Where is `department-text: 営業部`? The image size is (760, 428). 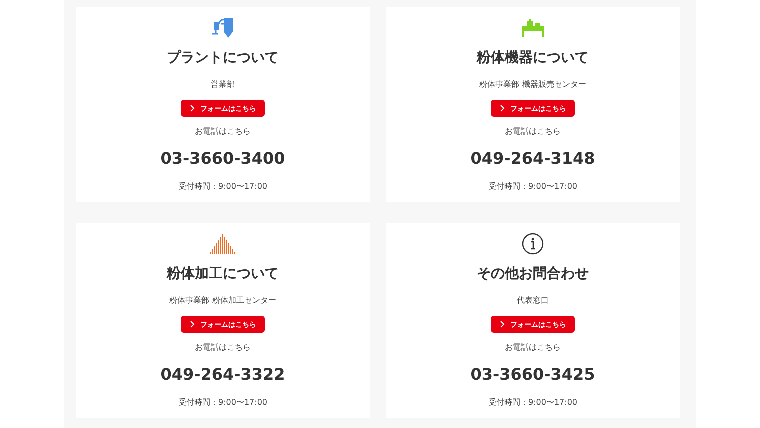
department-text: 営業部 is located at coordinates (223, 84).